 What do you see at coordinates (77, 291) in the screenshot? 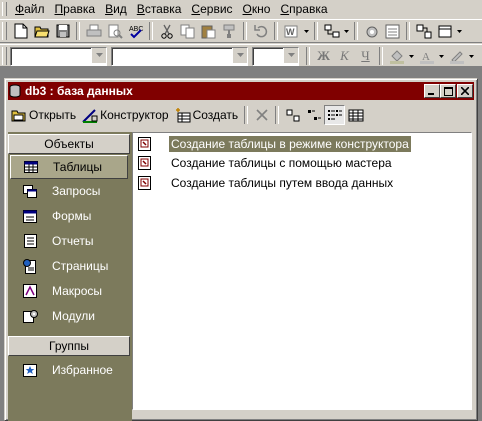
I see `object-item-label: Макросы` at bounding box center [77, 291].